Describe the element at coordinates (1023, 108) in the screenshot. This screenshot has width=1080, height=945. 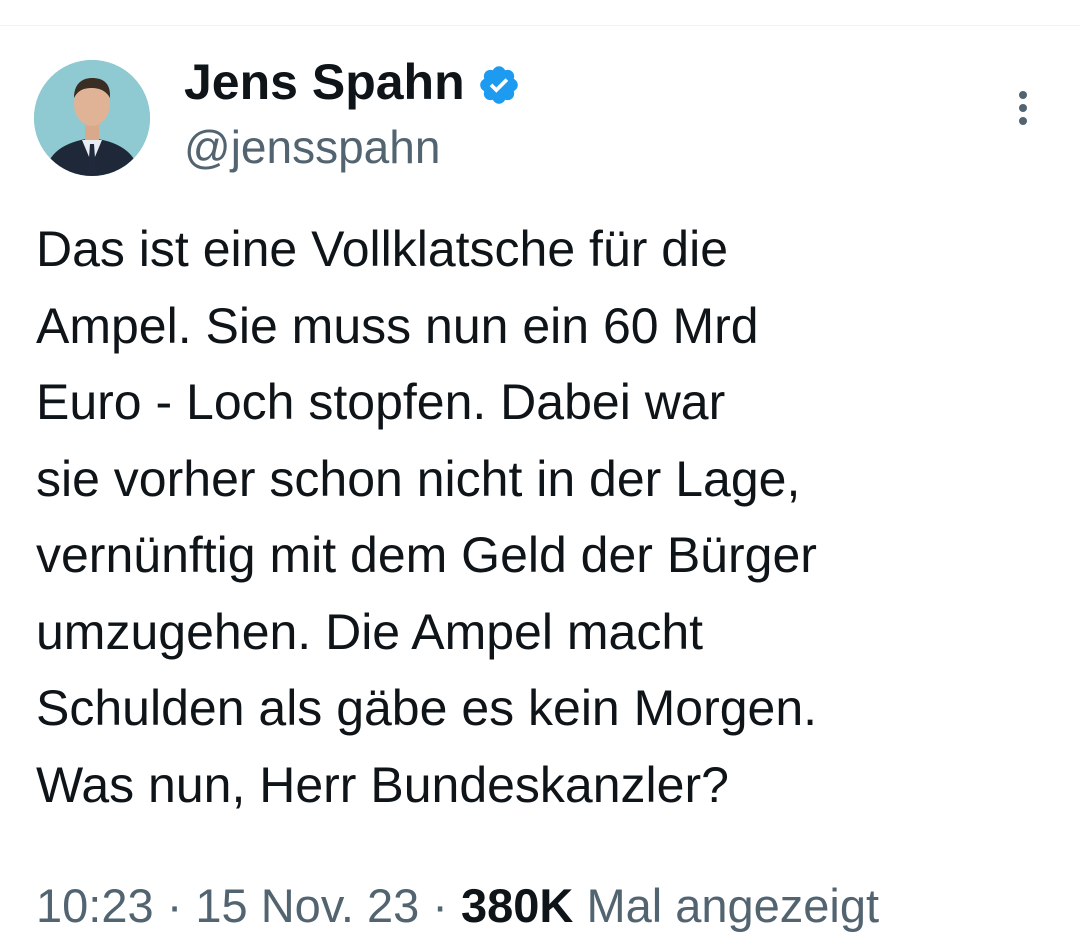
I see `more-vertical-icon` at that location.